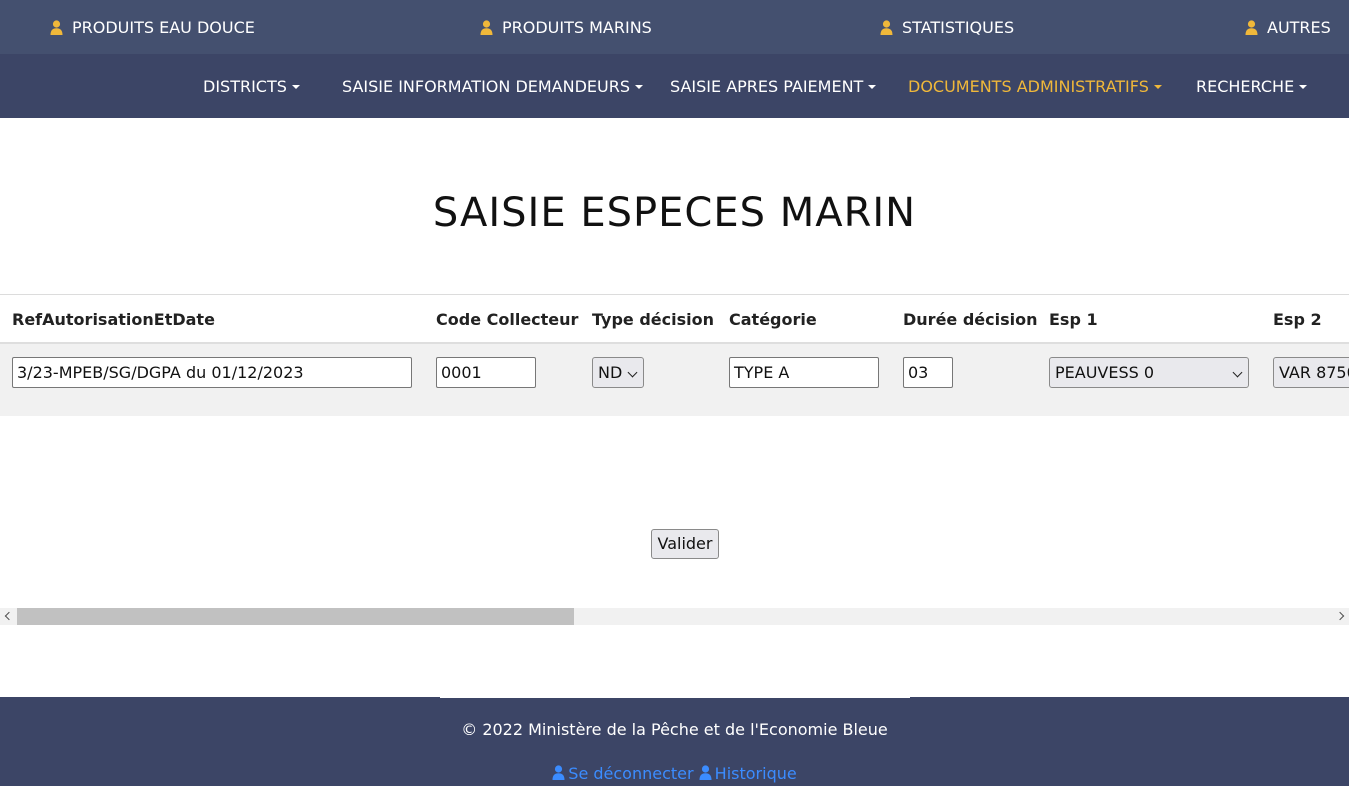 The width and height of the screenshot is (1349, 786). I want to click on nav-item-label: SAISIE INFORMATION DEMANDEURS, so click(486, 86).